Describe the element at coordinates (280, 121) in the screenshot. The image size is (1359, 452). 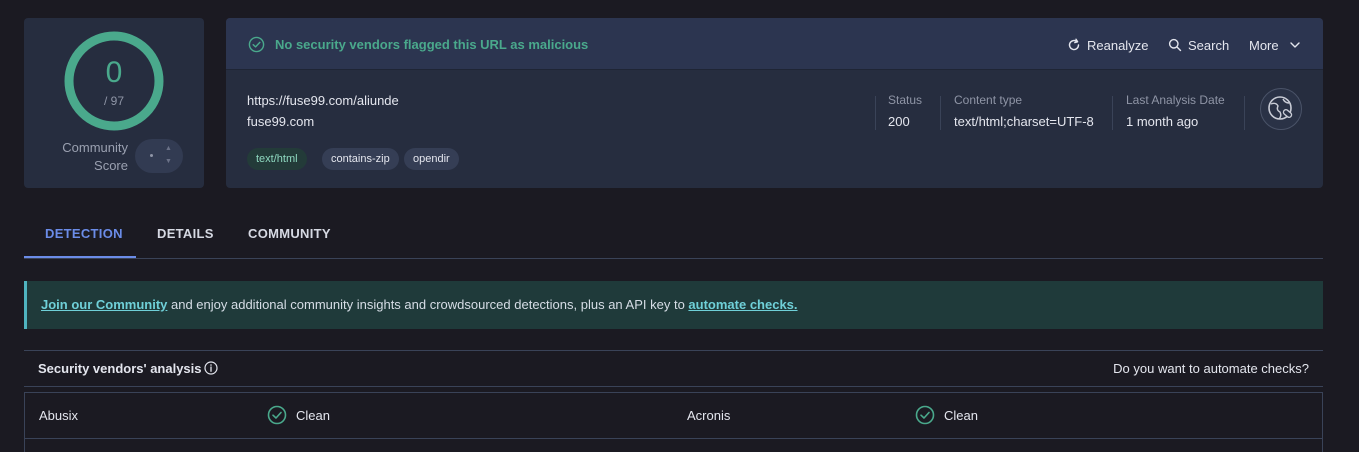
I see `target-domain: fuse99.com` at that location.